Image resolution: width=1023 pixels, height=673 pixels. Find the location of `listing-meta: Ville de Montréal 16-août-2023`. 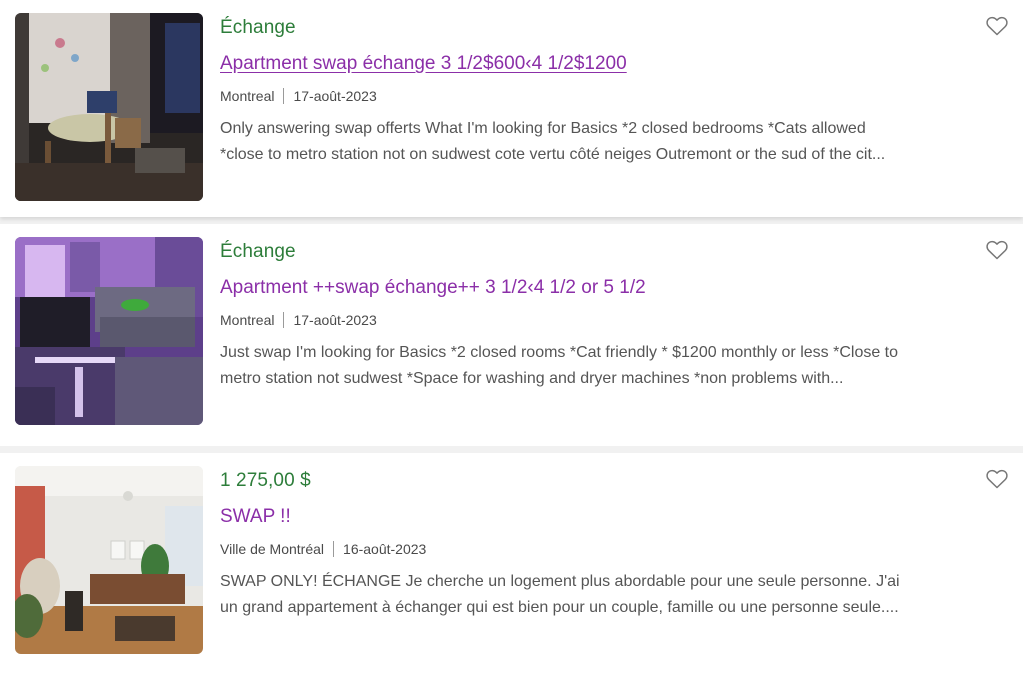

listing-meta: Ville de Montréal 16-août-2023 is located at coordinates (323, 549).